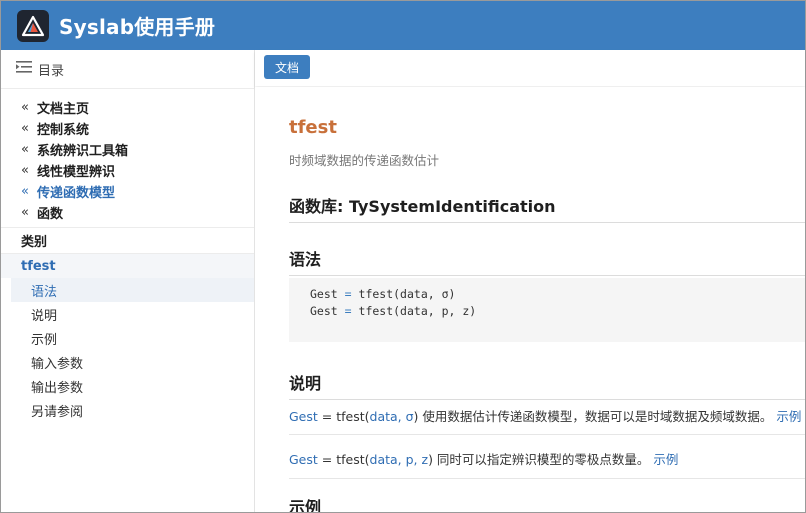 The height and width of the screenshot is (513, 806). What do you see at coordinates (76, 172) in the screenshot?
I see `nav-item-label: 线性模型辨识` at bounding box center [76, 172].